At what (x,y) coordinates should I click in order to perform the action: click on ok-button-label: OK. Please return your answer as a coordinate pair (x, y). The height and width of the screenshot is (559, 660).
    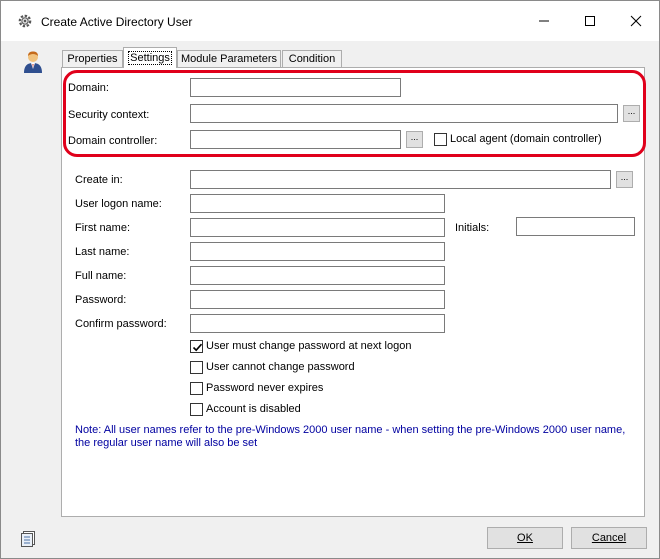
    Looking at the image, I should click on (525, 538).